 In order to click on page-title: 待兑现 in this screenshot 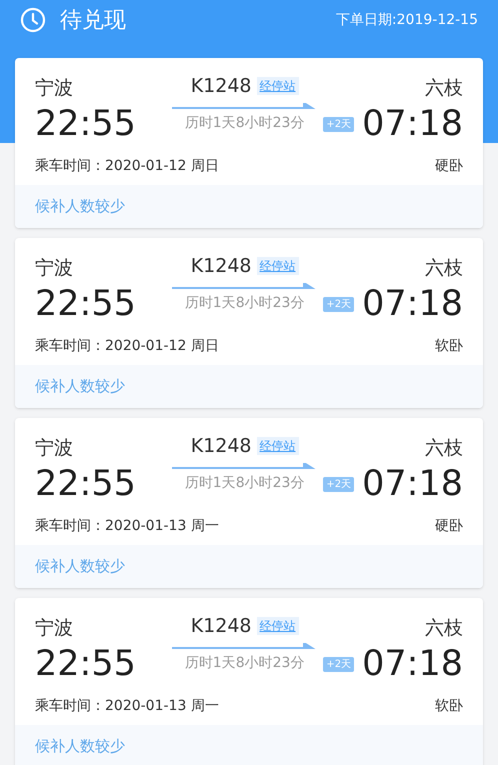, I will do `click(93, 20)`.